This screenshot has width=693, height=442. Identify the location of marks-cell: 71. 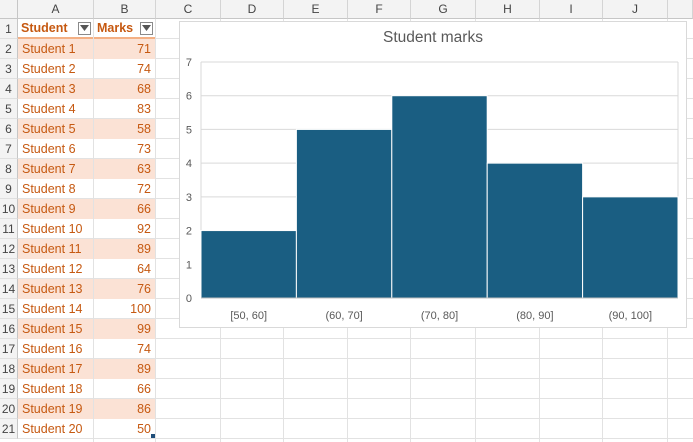
(124, 49).